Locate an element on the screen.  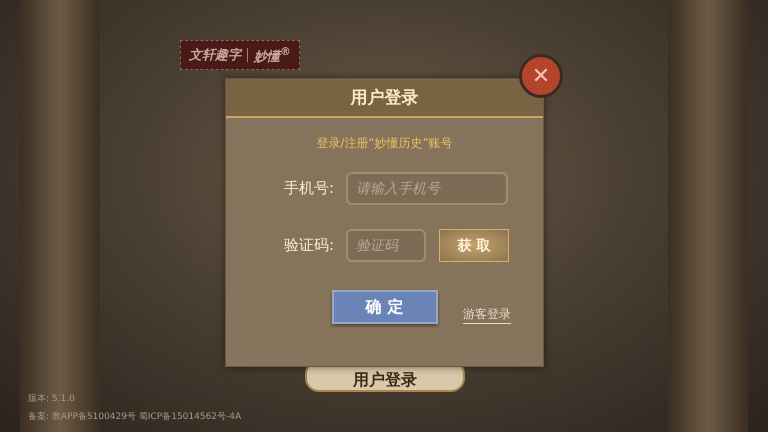
product-name: 妙懂$^{®}$ is located at coordinates (272, 55).